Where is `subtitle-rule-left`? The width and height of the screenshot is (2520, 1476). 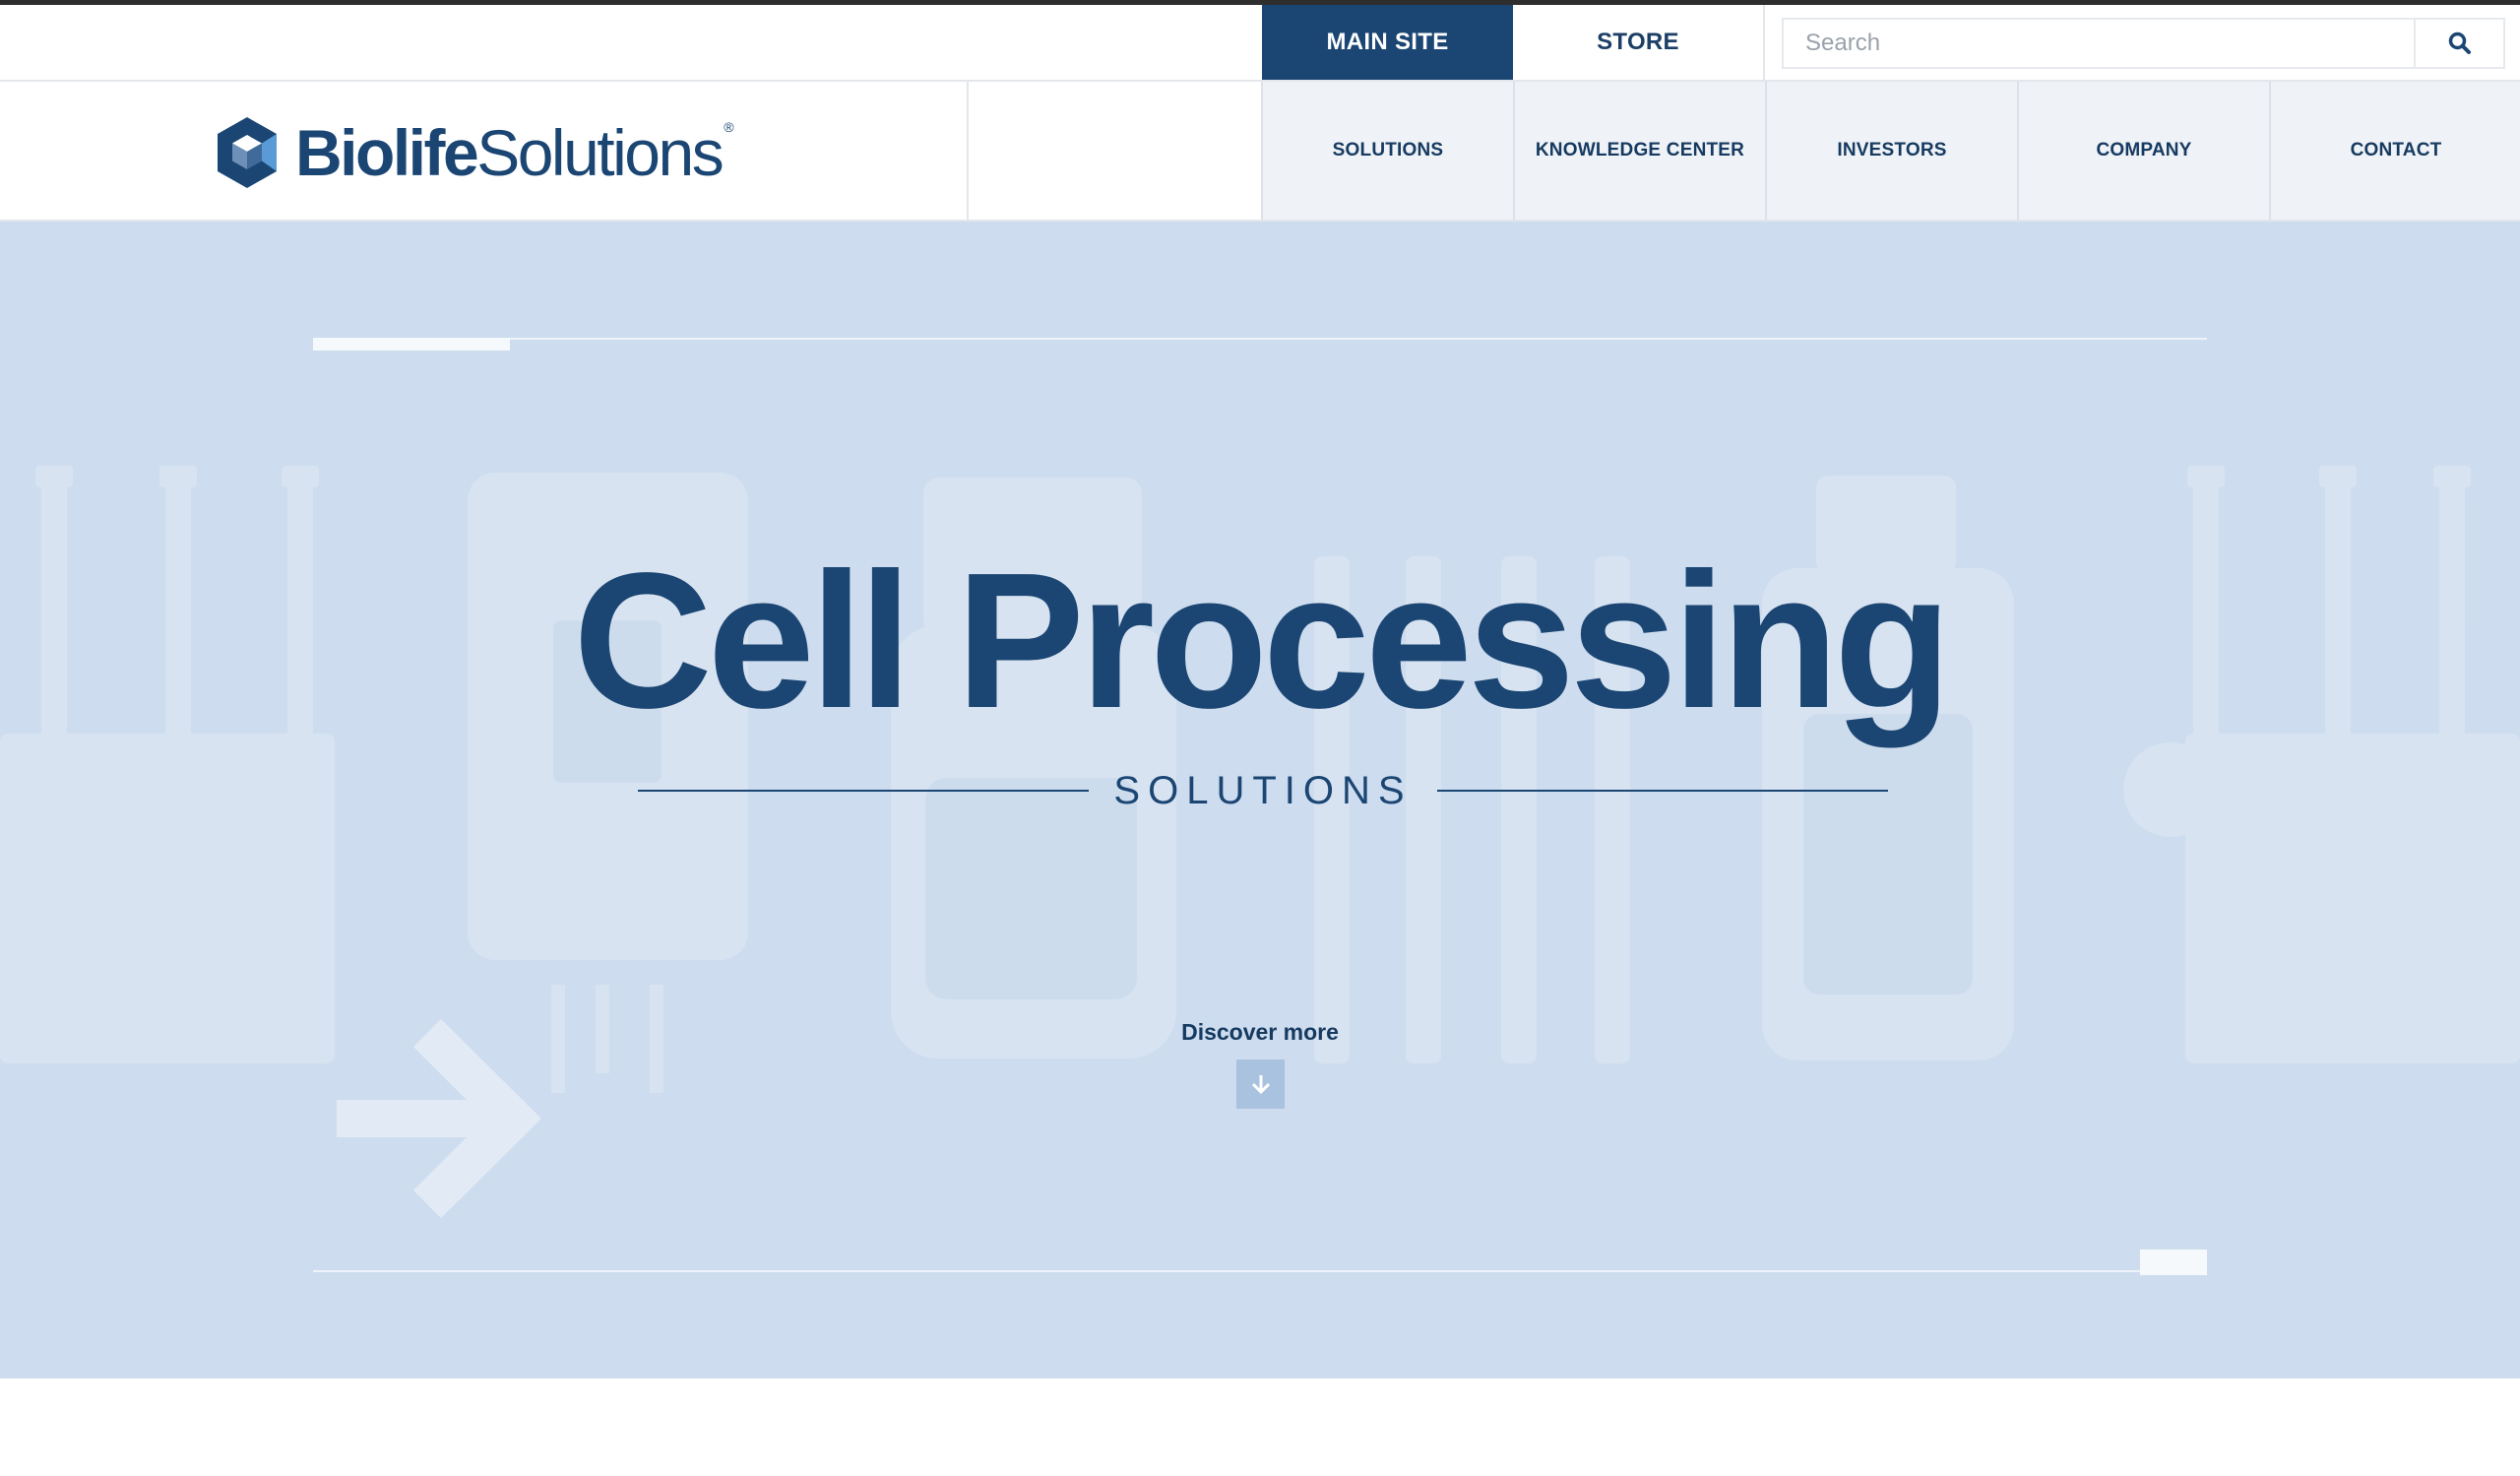
subtitle-rule-left is located at coordinates (863, 791).